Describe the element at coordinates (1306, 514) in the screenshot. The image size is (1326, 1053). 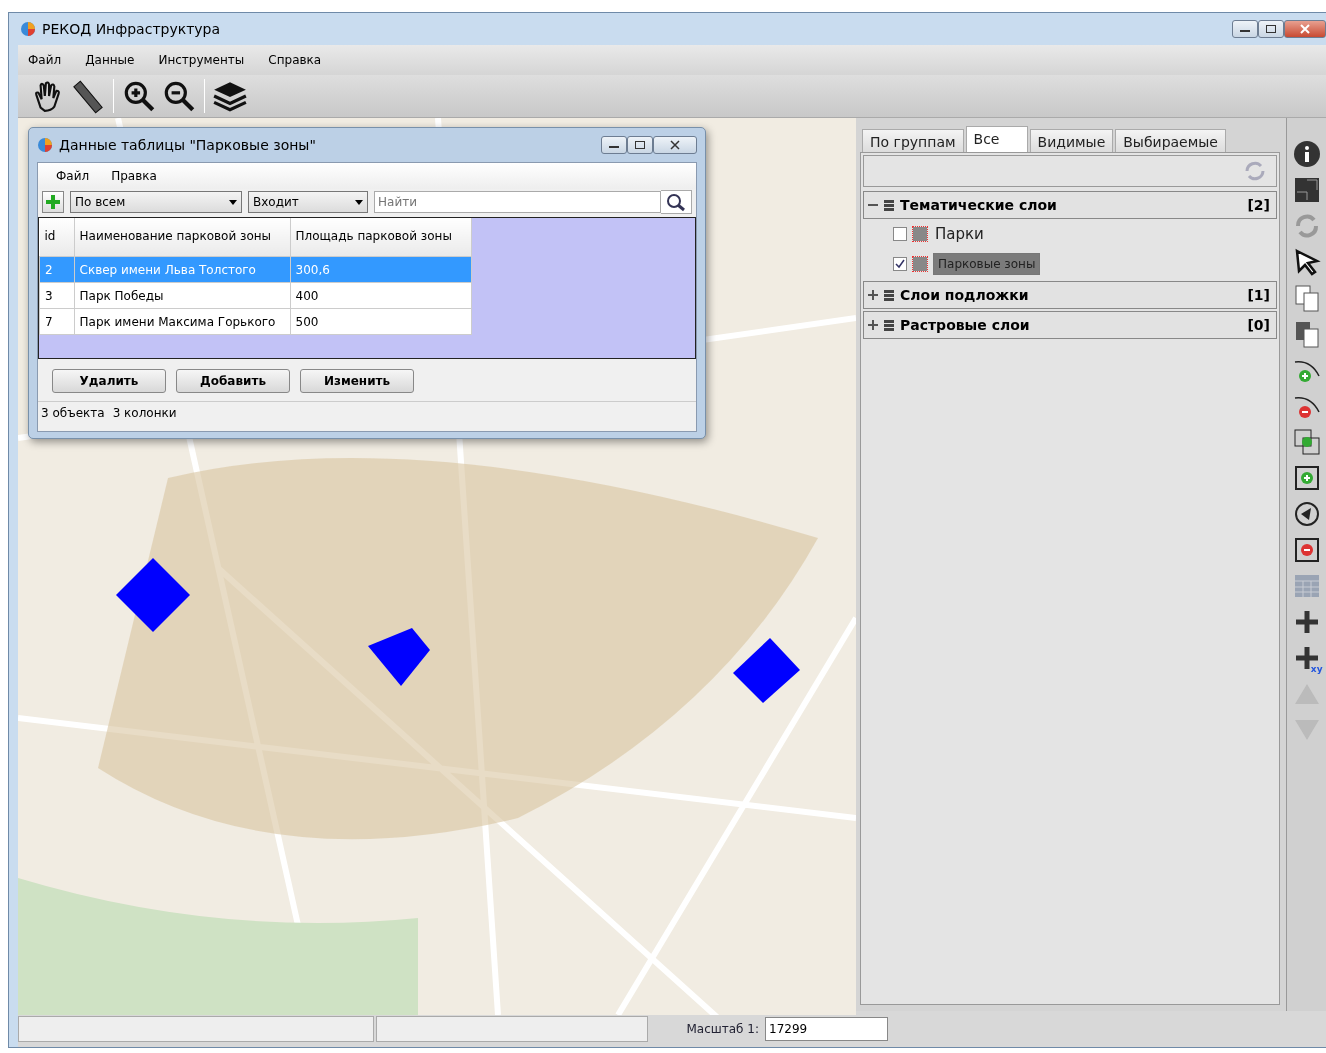
I see `rotate-icon` at that location.